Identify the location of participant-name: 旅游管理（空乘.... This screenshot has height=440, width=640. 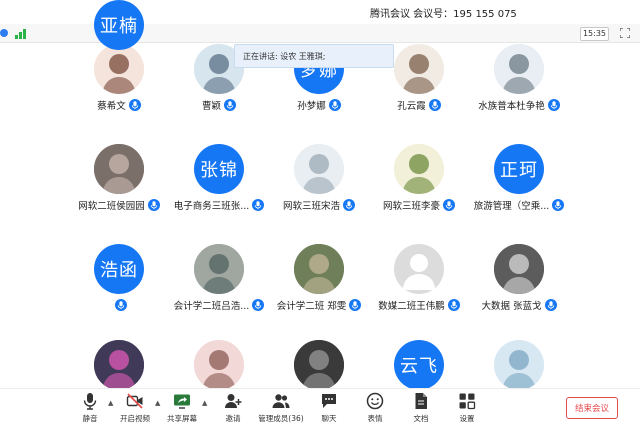
(511, 206).